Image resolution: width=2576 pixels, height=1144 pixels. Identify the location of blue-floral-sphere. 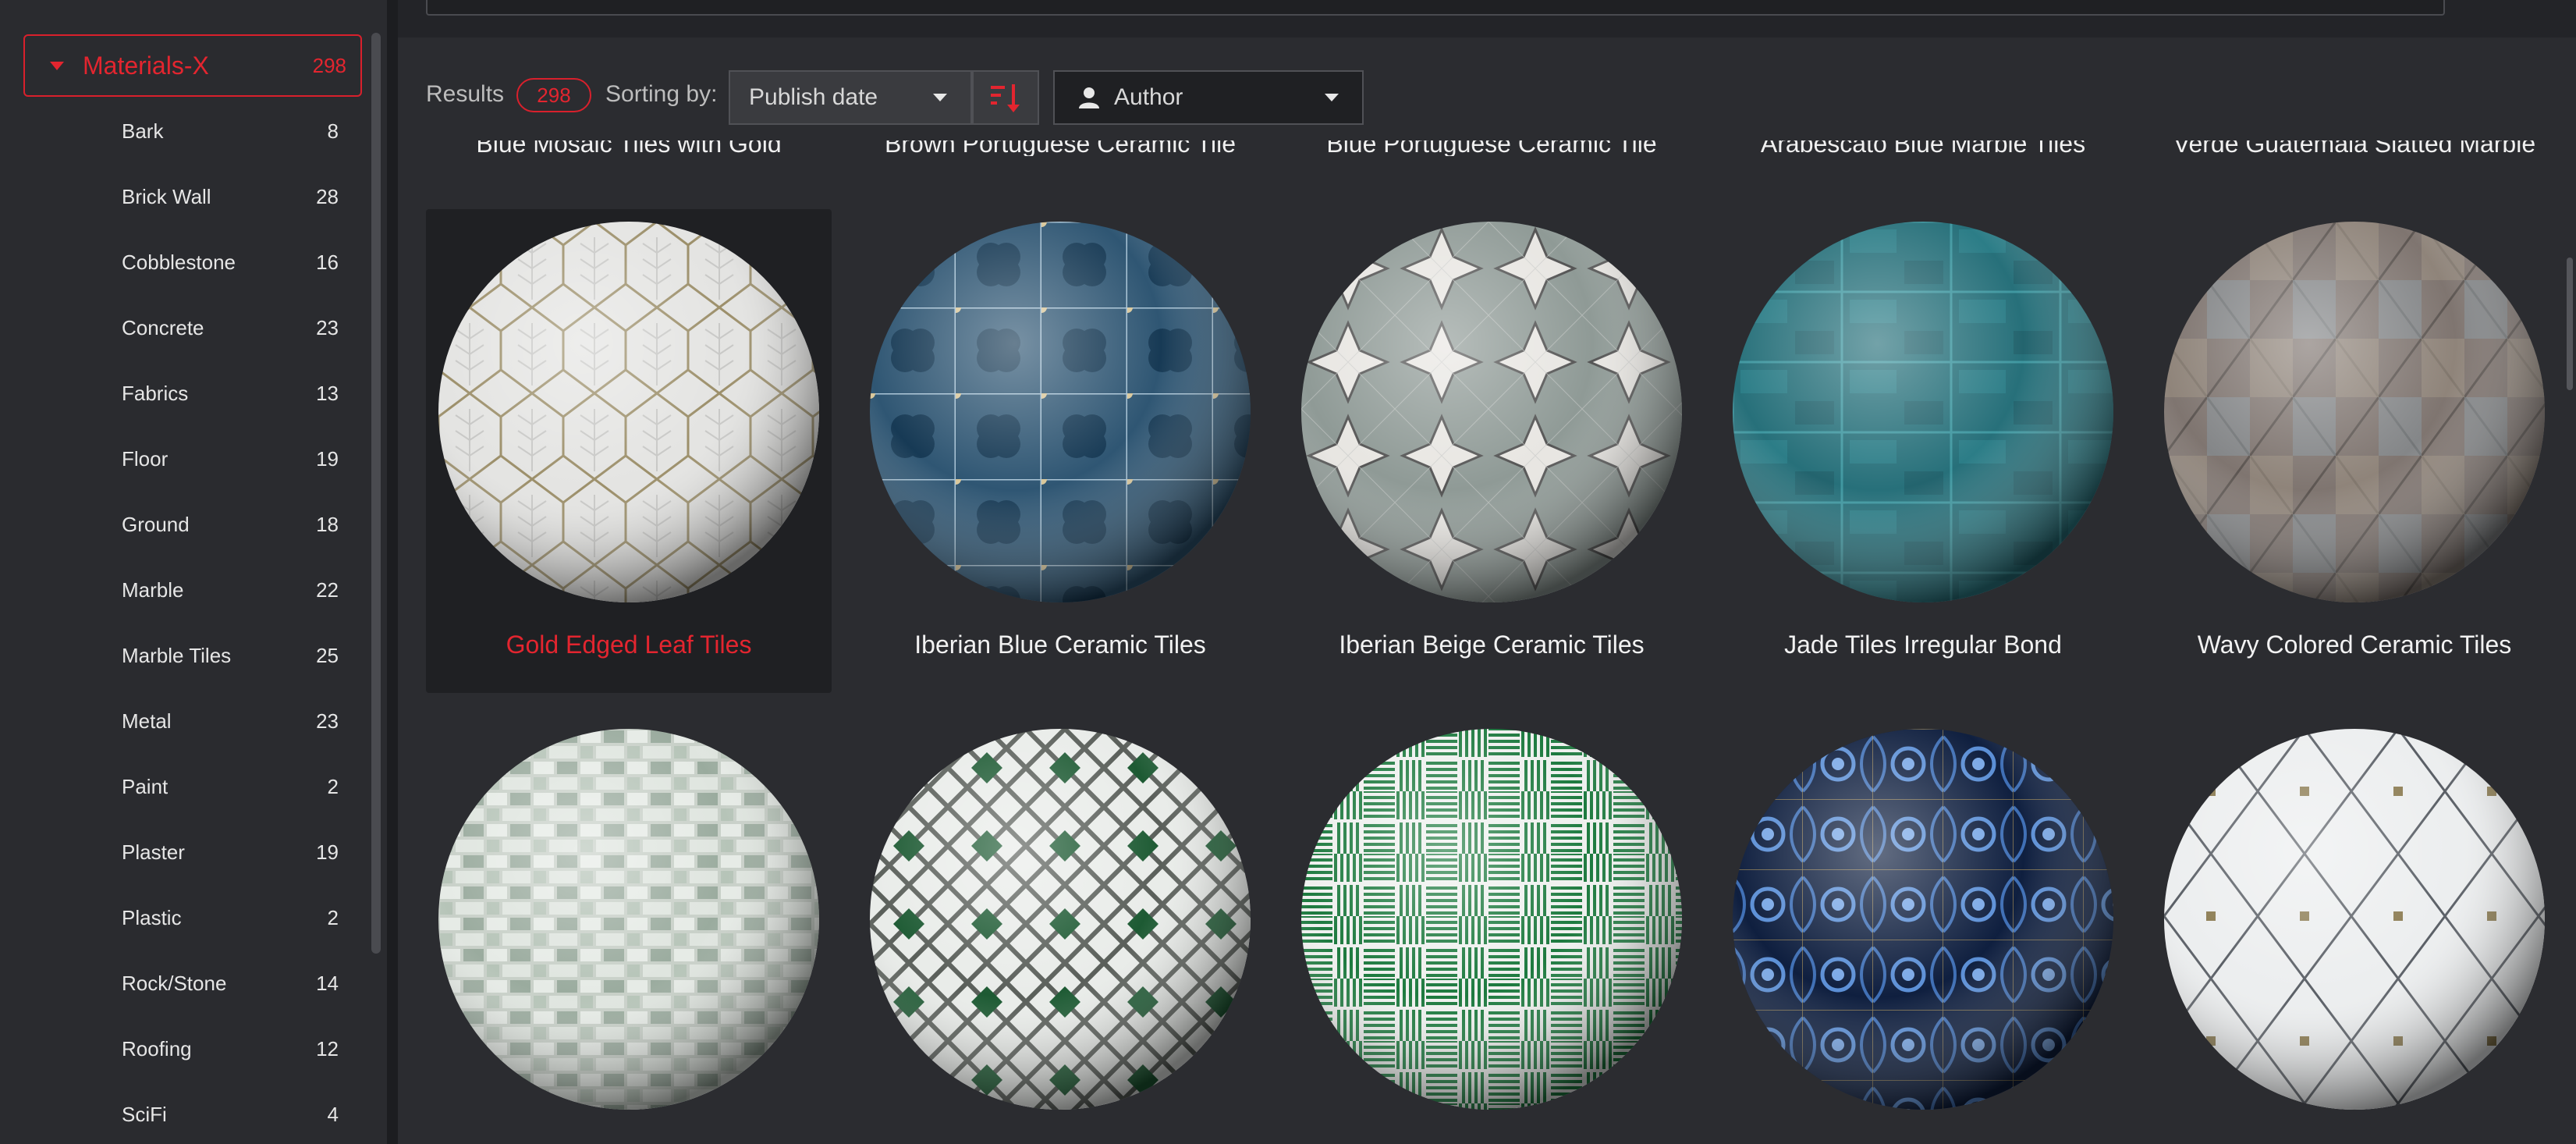
(1923, 919).